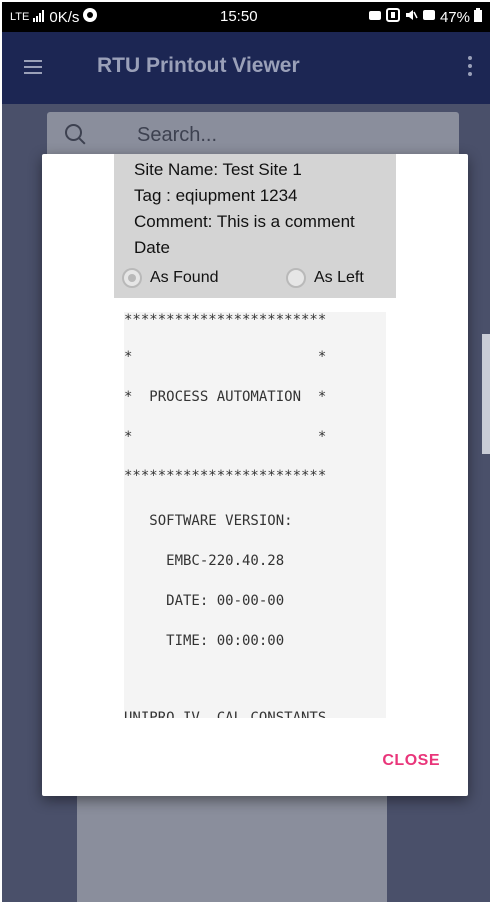 The width and height of the screenshot is (495, 906). What do you see at coordinates (429, 17) in the screenshot?
I see `wifi-call-icon` at bounding box center [429, 17].